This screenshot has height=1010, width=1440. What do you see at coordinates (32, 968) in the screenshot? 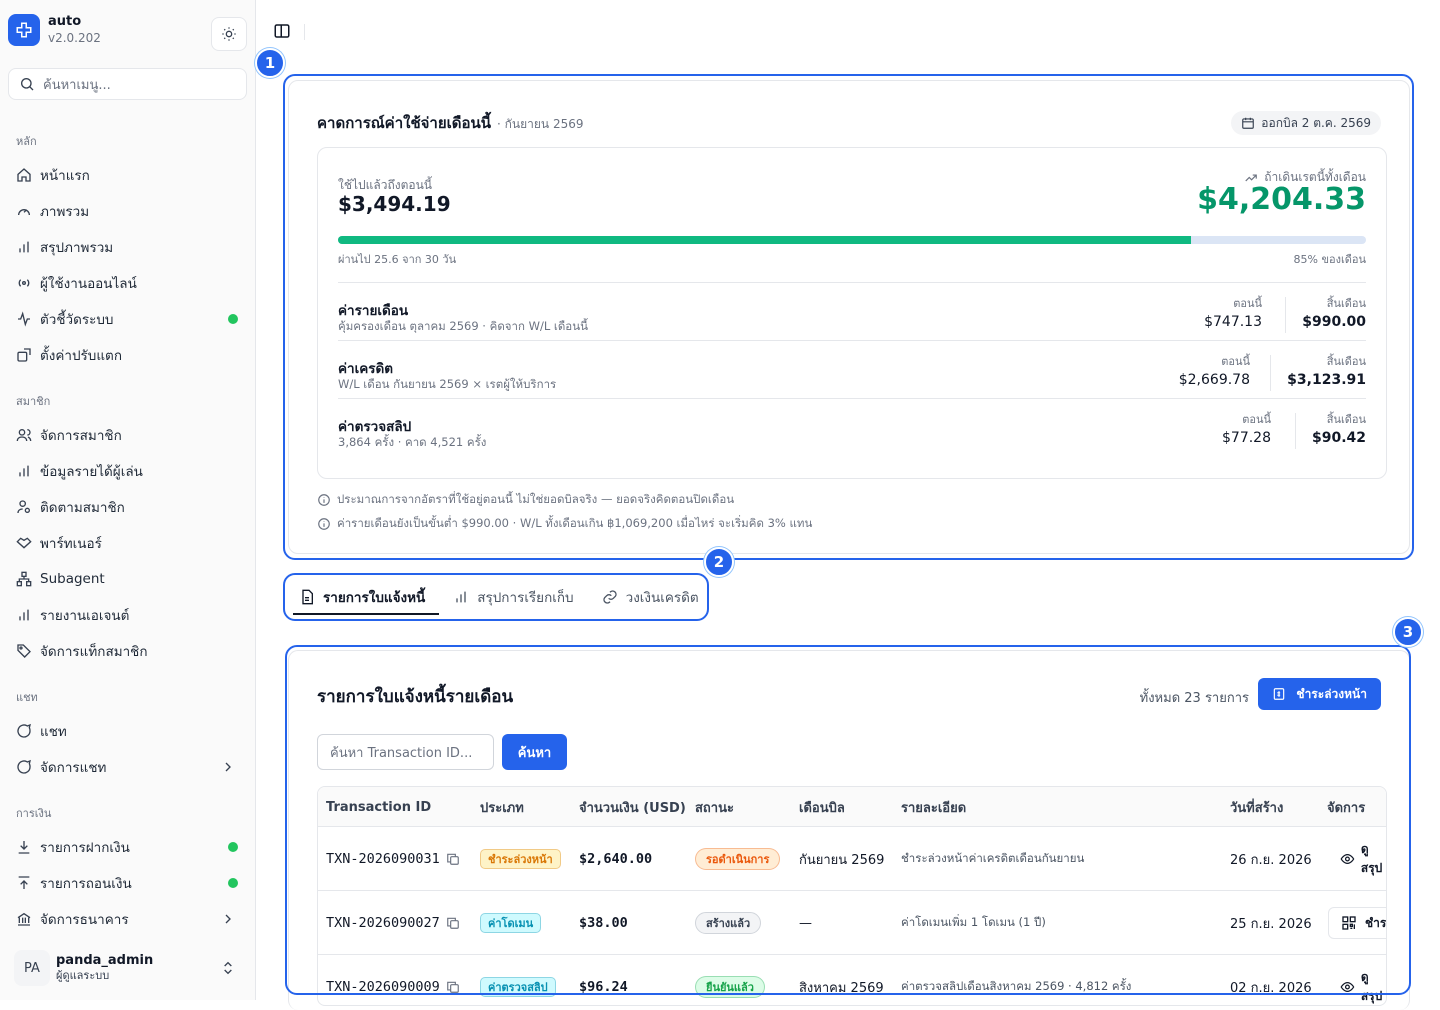
I see `avatar: PA` at bounding box center [32, 968].